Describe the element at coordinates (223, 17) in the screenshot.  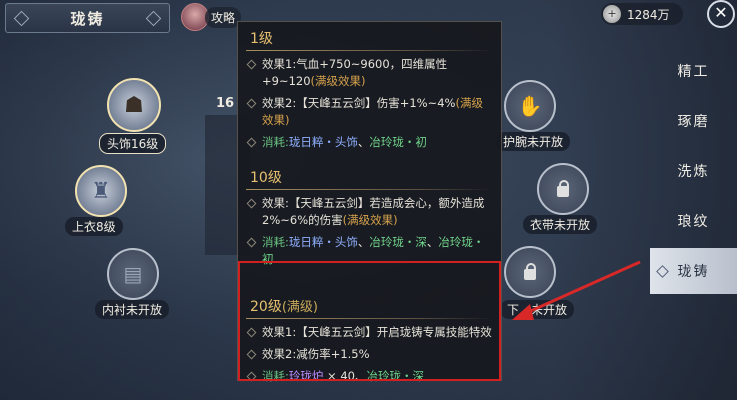
I see `guide-label: 攻略` at that location.